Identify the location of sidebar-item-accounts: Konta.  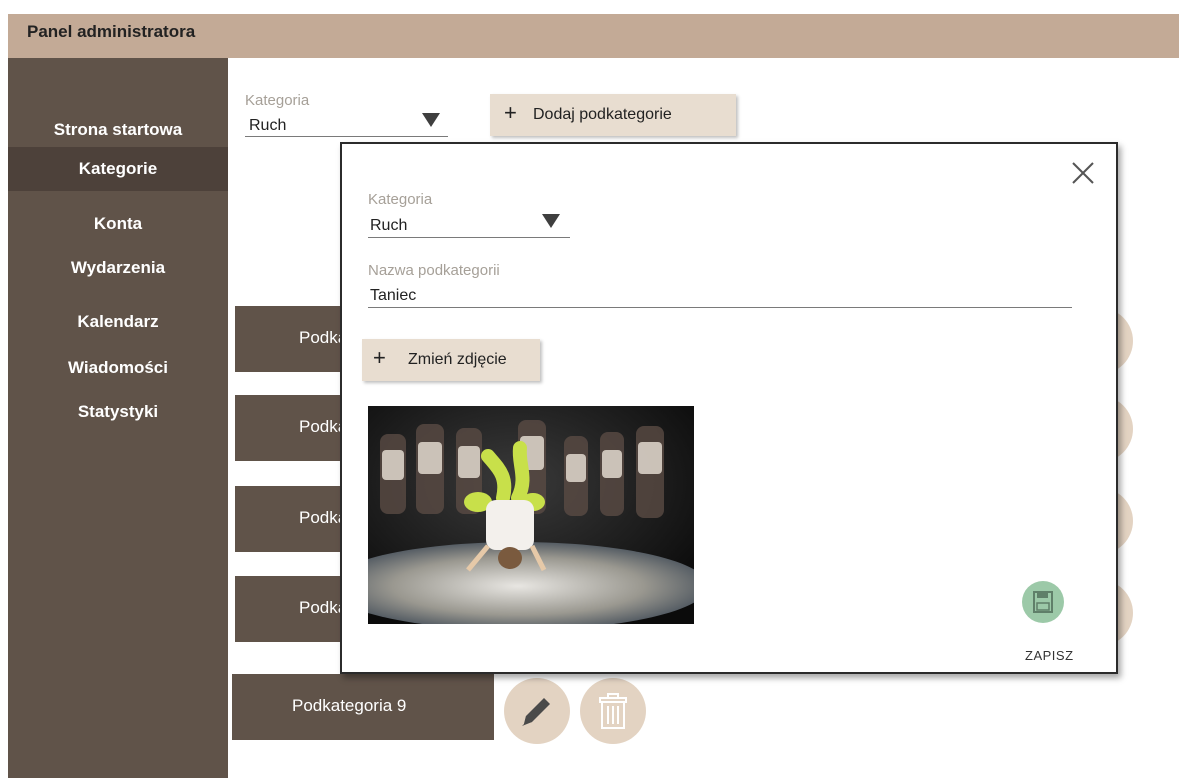
(118, 224).